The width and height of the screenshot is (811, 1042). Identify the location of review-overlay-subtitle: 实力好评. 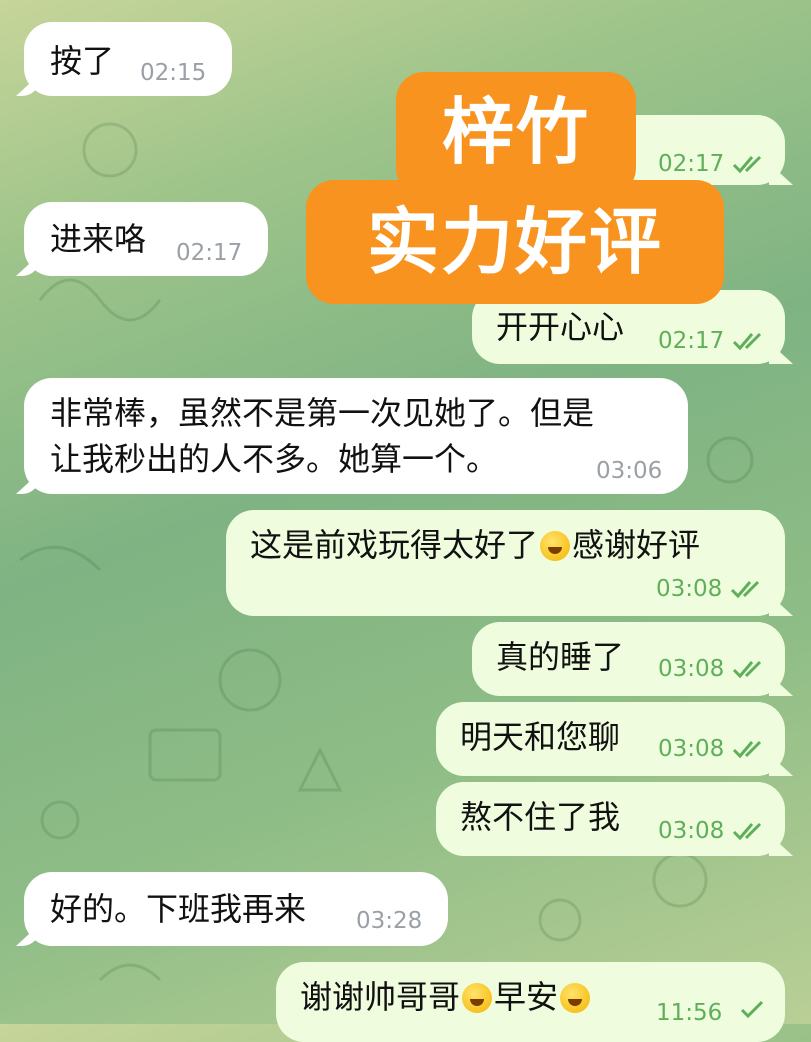
(515, 242).